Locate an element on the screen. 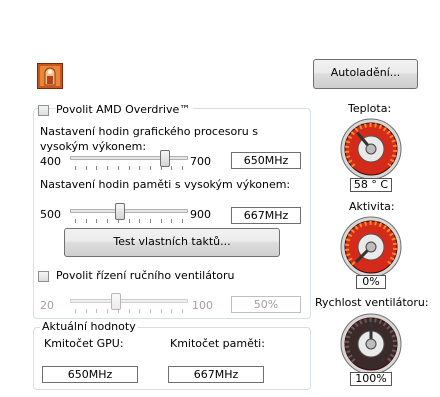 Image resolution: width=440 pixels, height=397 pixels. fan-speed-slider is located at coordinates (129, 304).